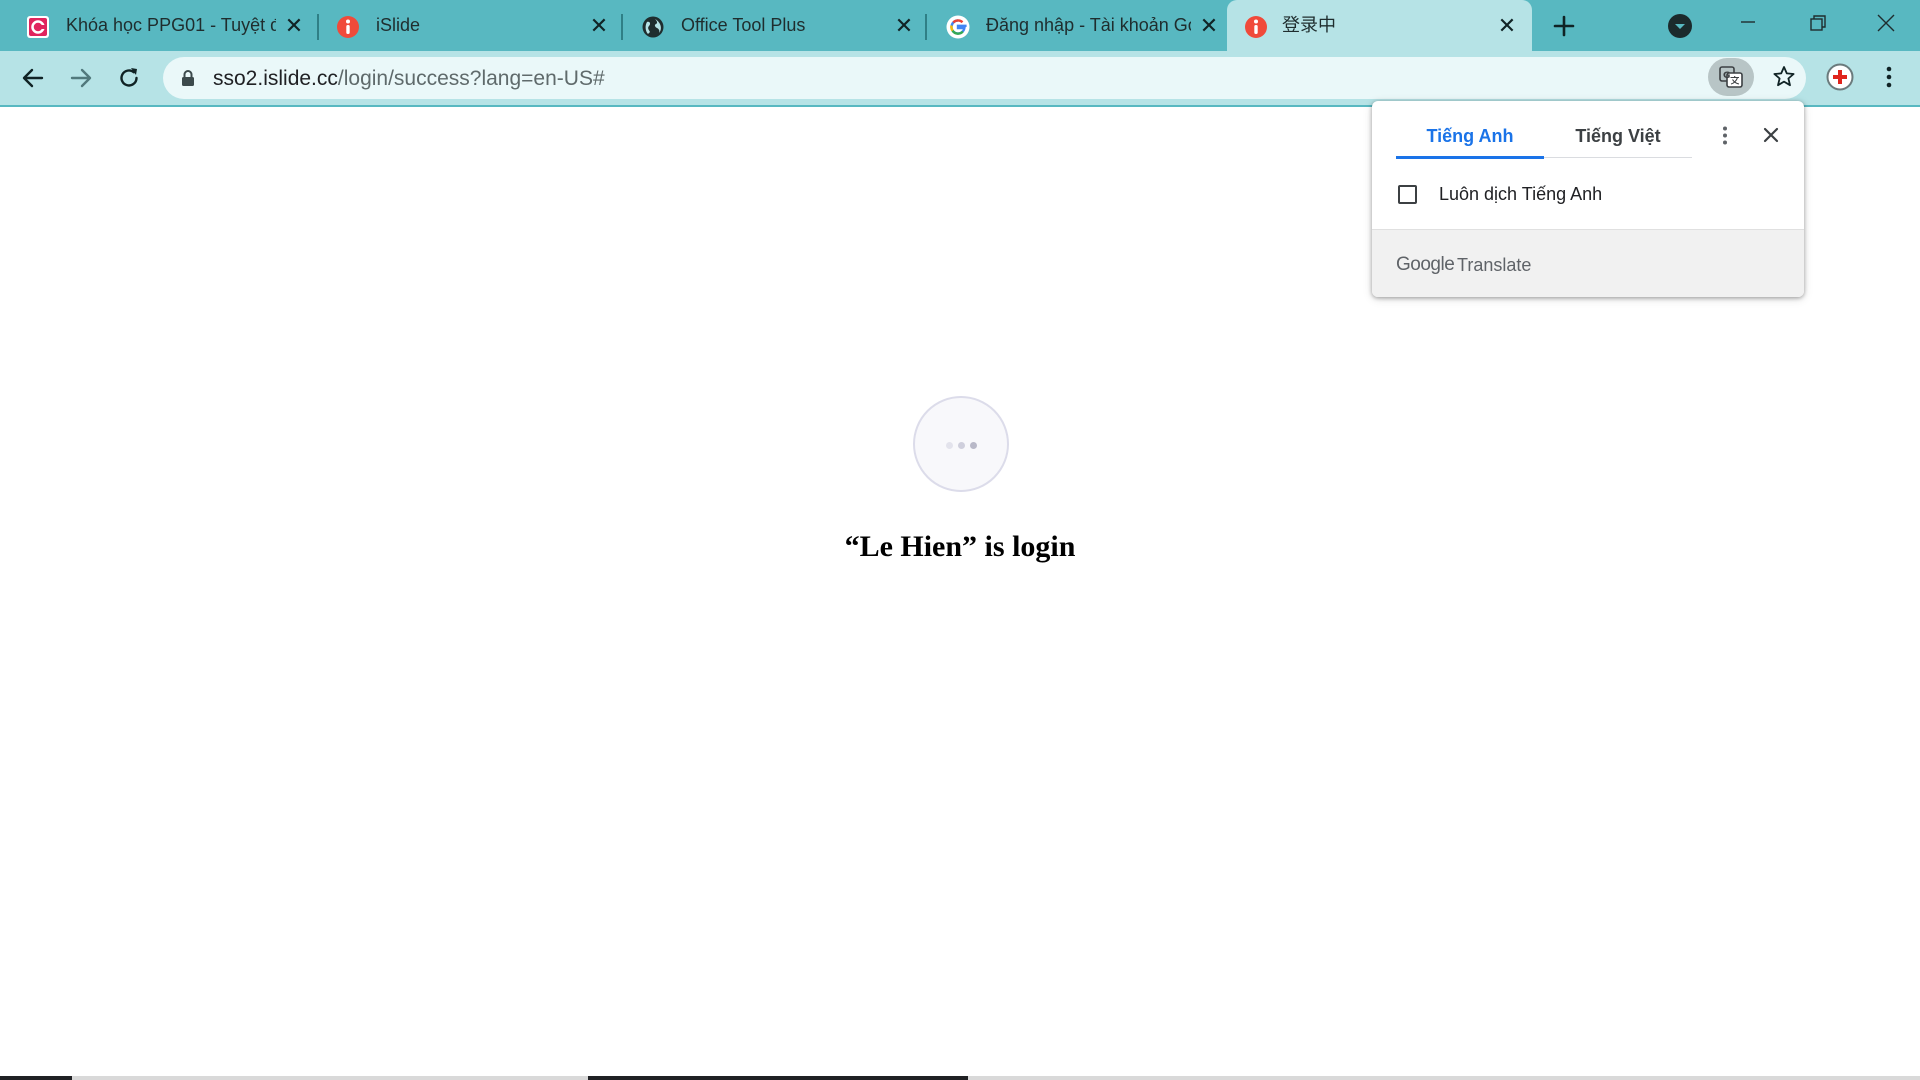 Image resolution: width=1920 pixels, height=1080 pixels. I want to click on reload-icon, so click(129, 77).